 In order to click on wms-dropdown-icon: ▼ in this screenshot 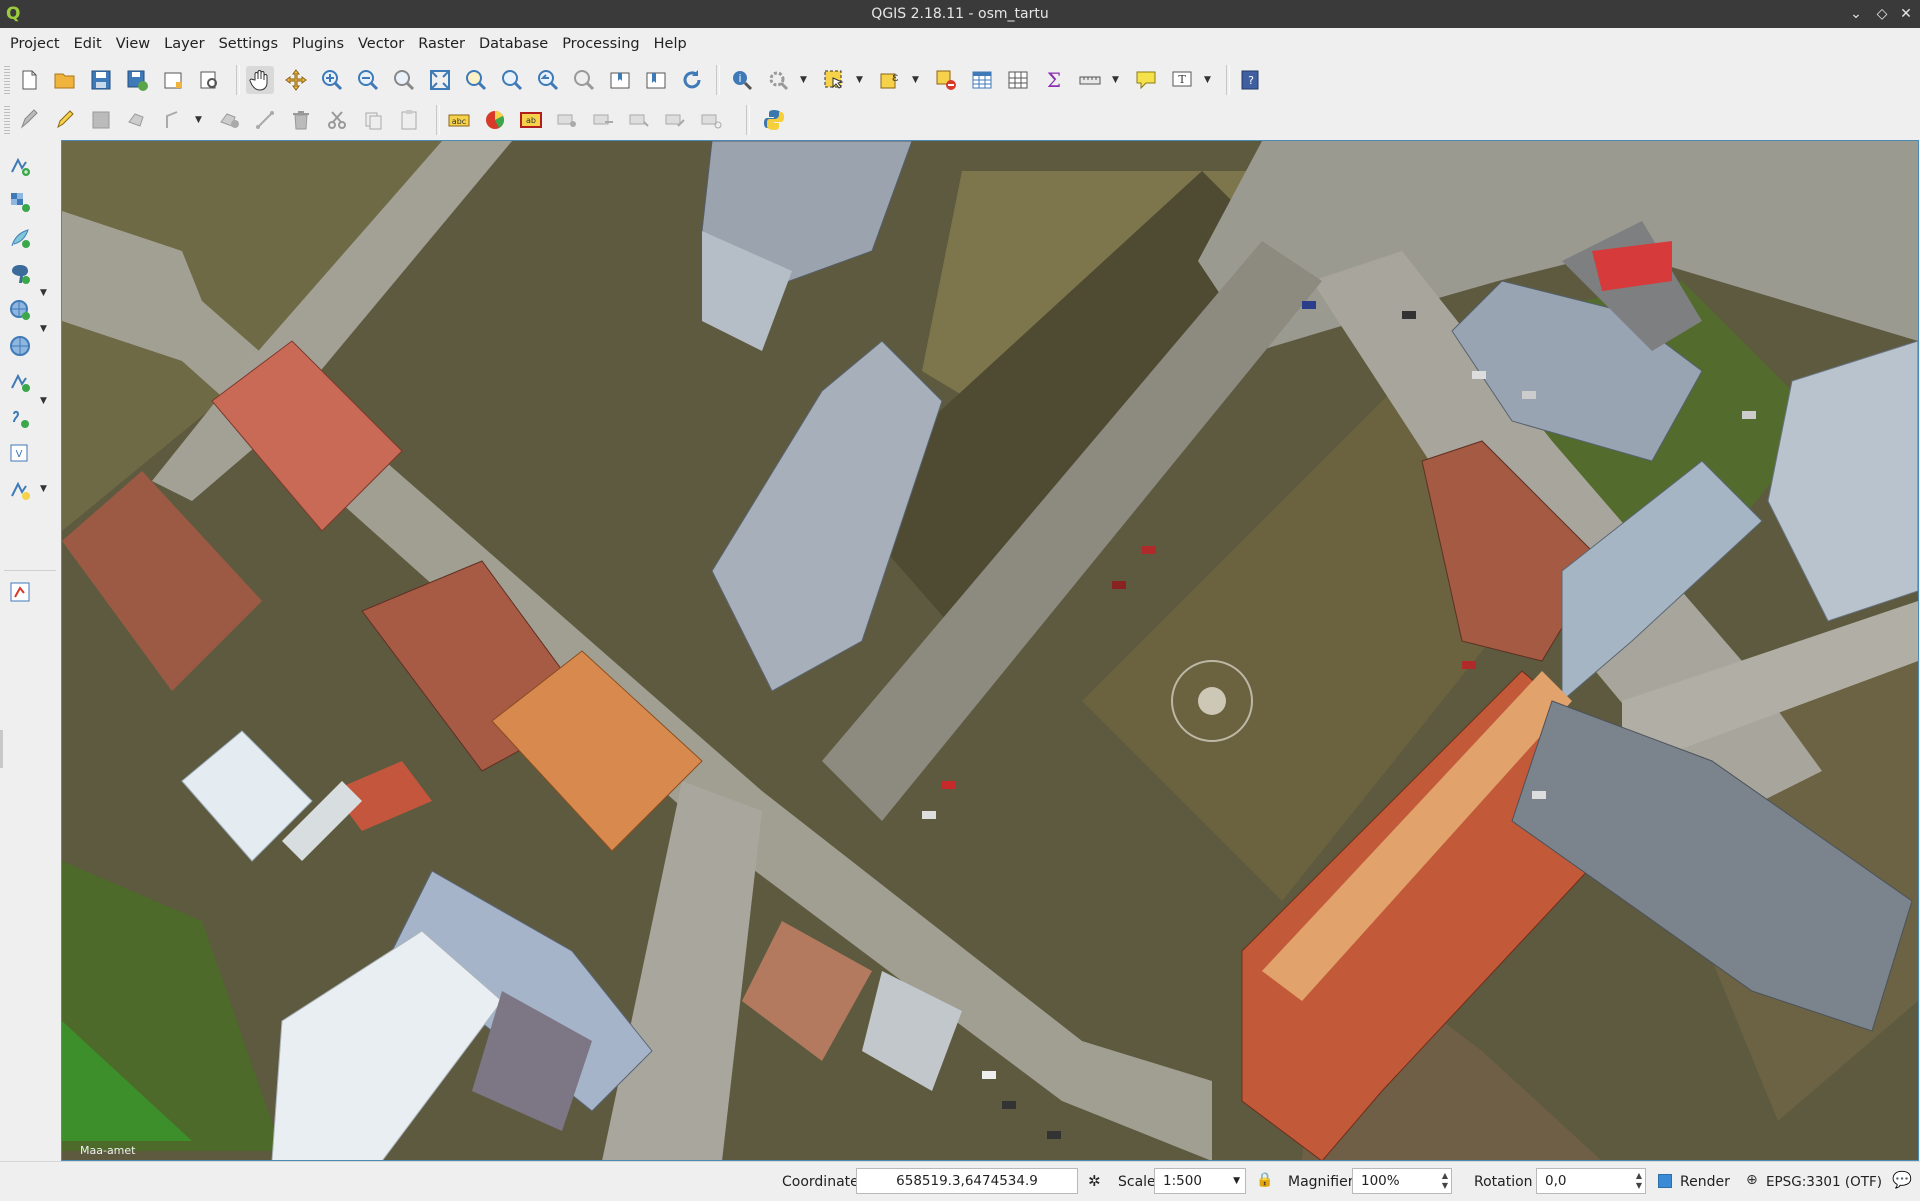, I will do `click(46, 329)`.